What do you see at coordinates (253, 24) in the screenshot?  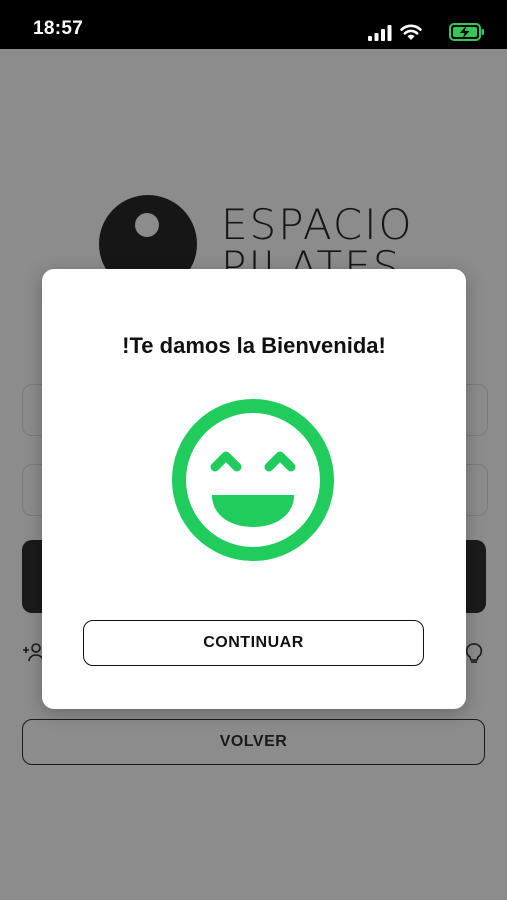 I see `status-bar: 18:57` at bounding box center [253, 24].